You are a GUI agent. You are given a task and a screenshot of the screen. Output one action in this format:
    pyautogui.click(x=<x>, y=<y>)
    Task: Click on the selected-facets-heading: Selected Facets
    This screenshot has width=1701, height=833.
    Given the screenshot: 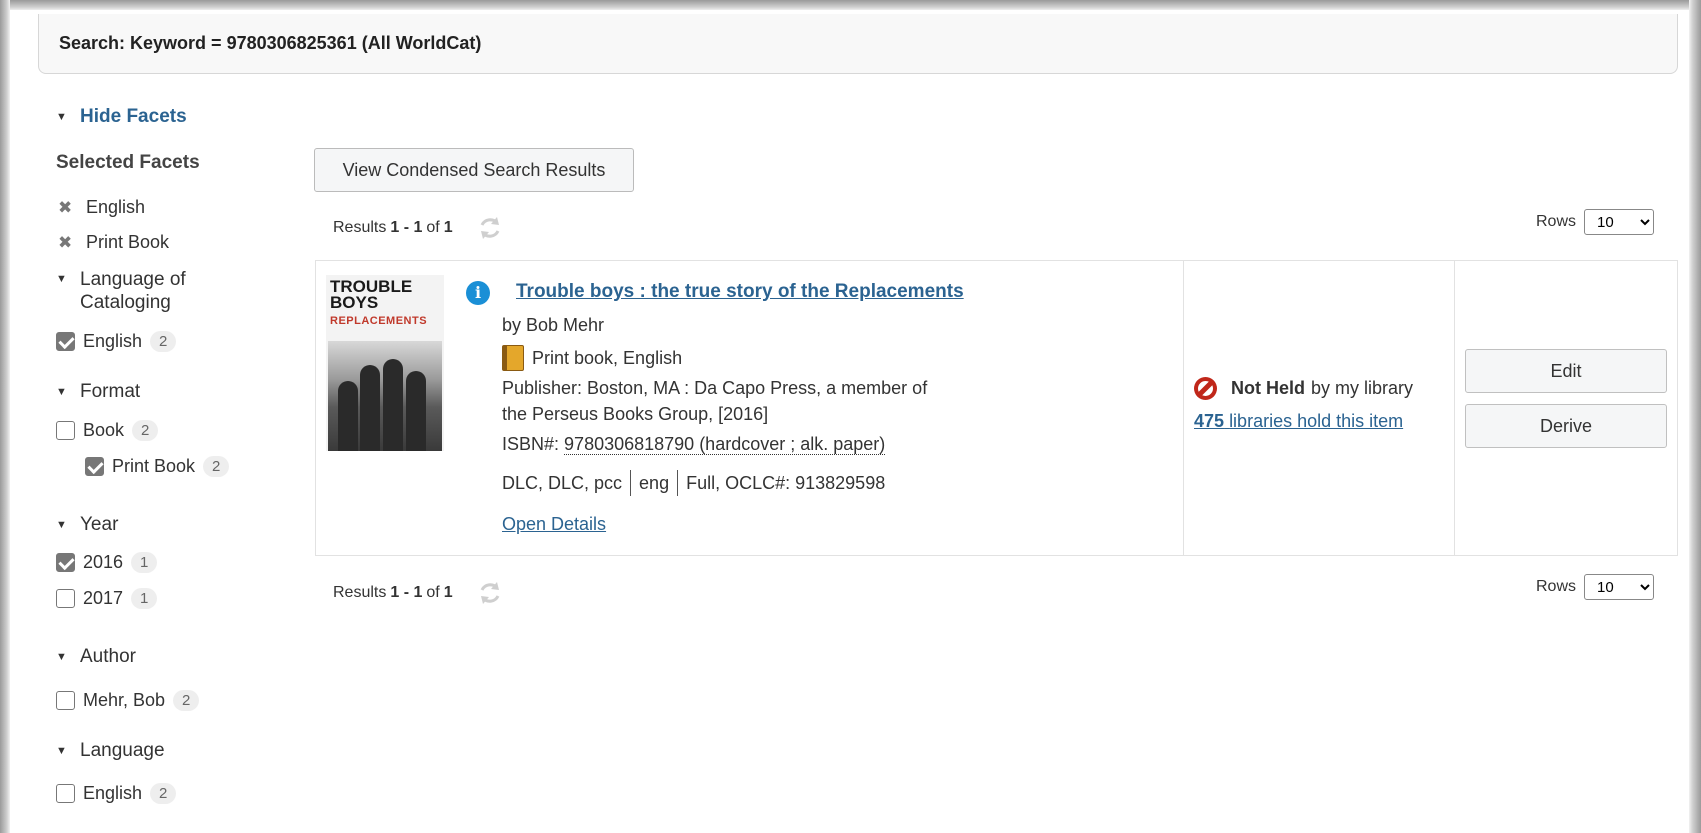 What is the action you would take?
    pyautogui.click(x=128, y=162)
    